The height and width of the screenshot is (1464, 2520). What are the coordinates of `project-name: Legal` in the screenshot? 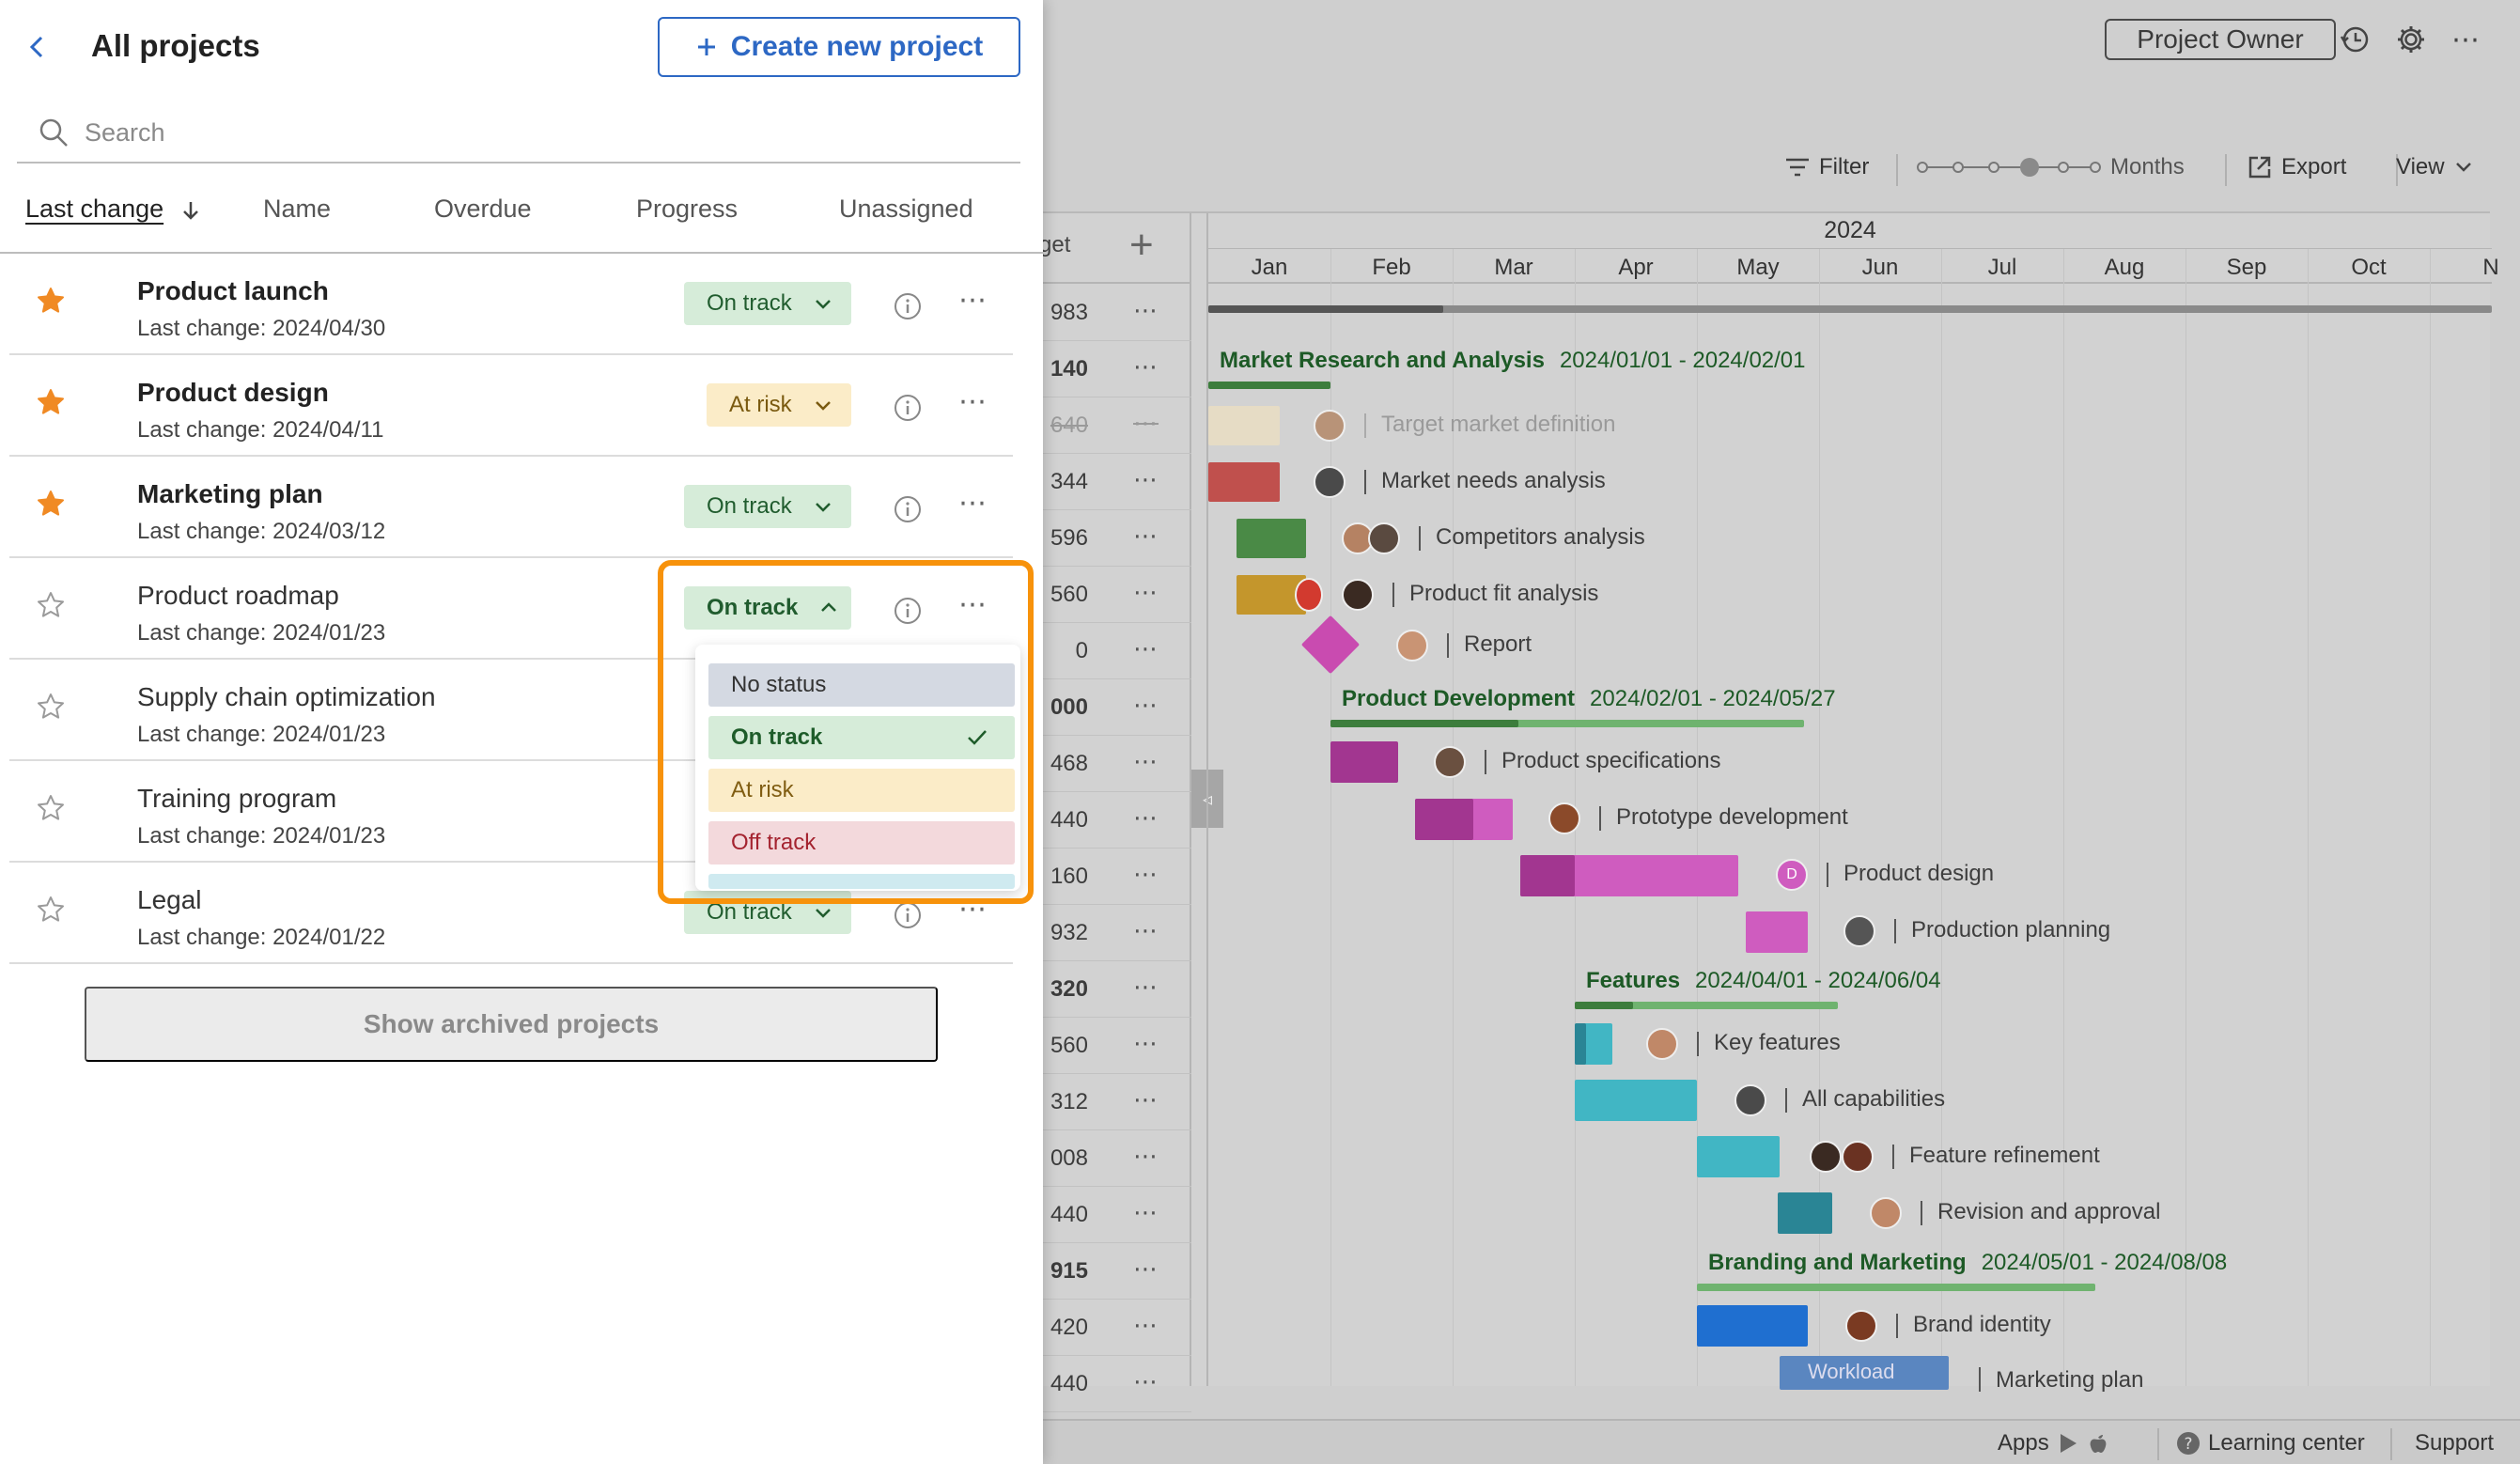 It's located at (169, 900).